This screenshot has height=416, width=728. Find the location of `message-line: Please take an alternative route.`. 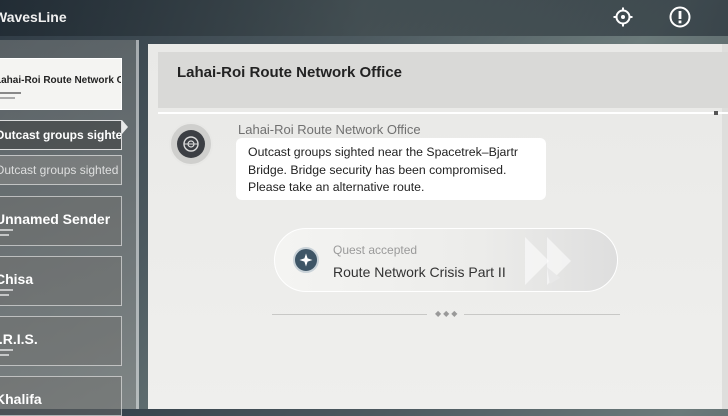

message-line: Please take an alternative route. is located at coordinates (336, 187).